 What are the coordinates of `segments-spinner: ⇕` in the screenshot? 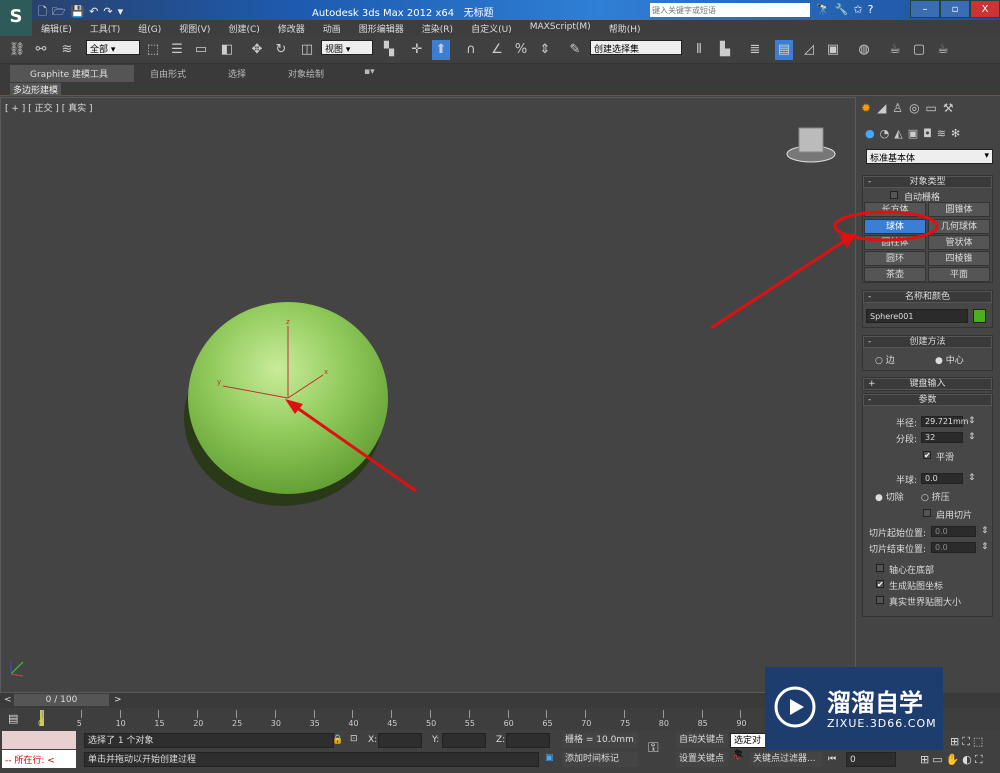 It's located at (972, 437).